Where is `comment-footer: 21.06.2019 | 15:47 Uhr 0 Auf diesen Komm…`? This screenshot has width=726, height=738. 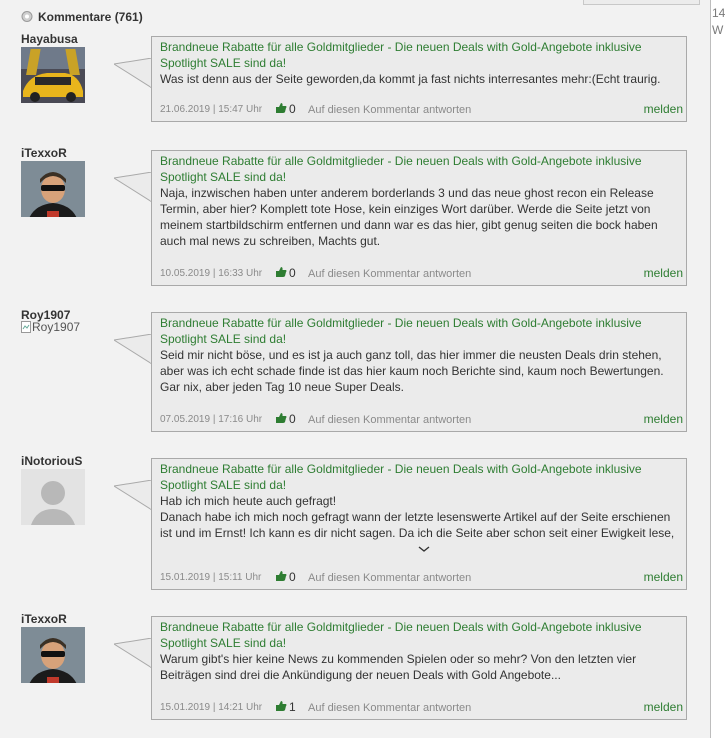 comment-footer: 21.06.2019 | 15:47 Uhr 0 Auf diesen Komm… is located at coordinates (421, 108).